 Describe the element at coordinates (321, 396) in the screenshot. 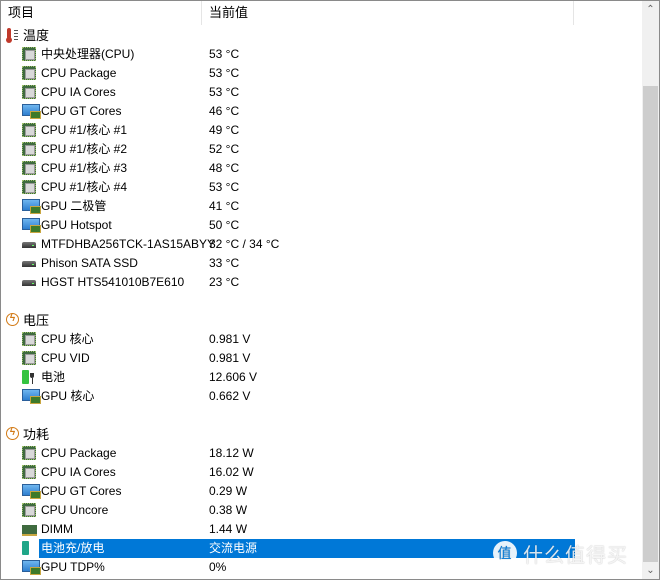

I see `sensor-row: GPU 核心 0.662 V` at that location.